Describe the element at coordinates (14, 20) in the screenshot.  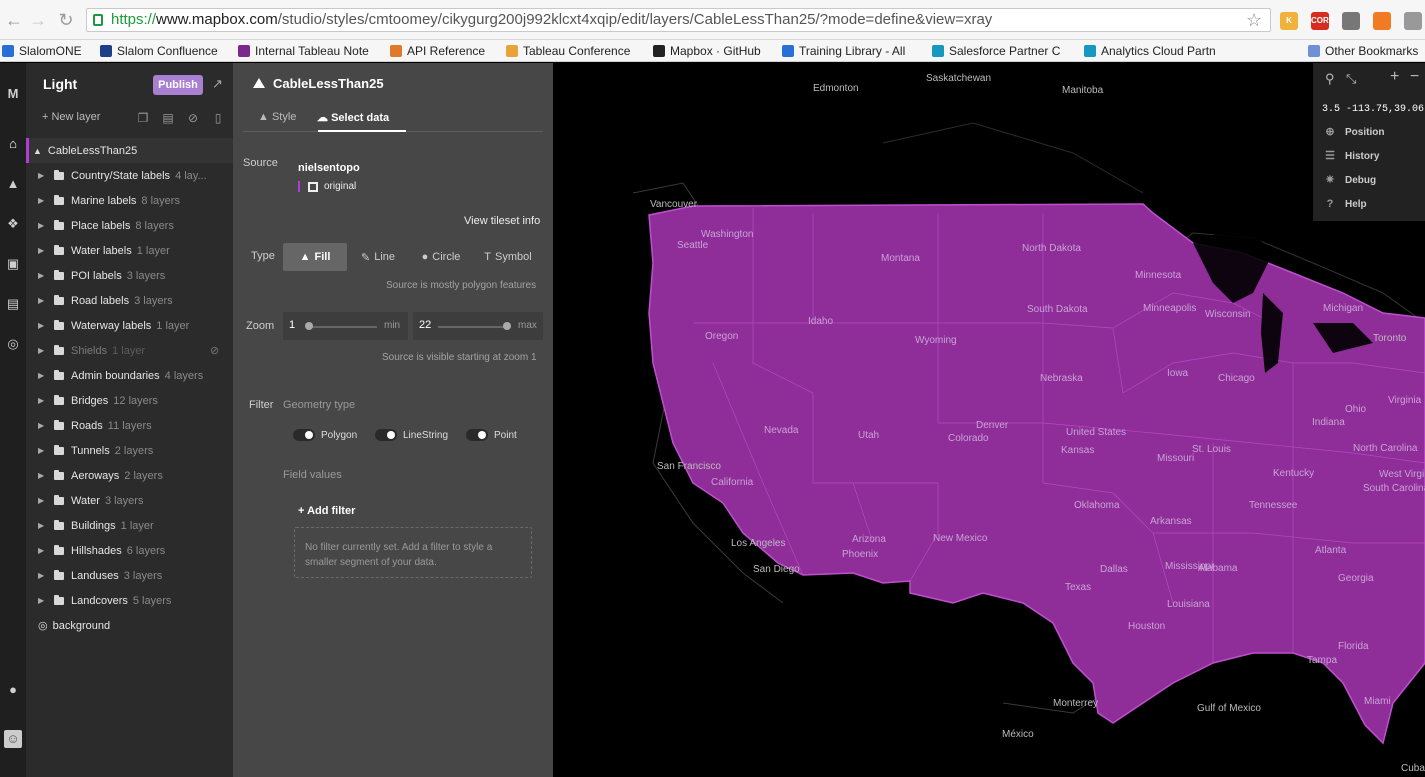
I see `back-arrow-icon: ←` at that location.